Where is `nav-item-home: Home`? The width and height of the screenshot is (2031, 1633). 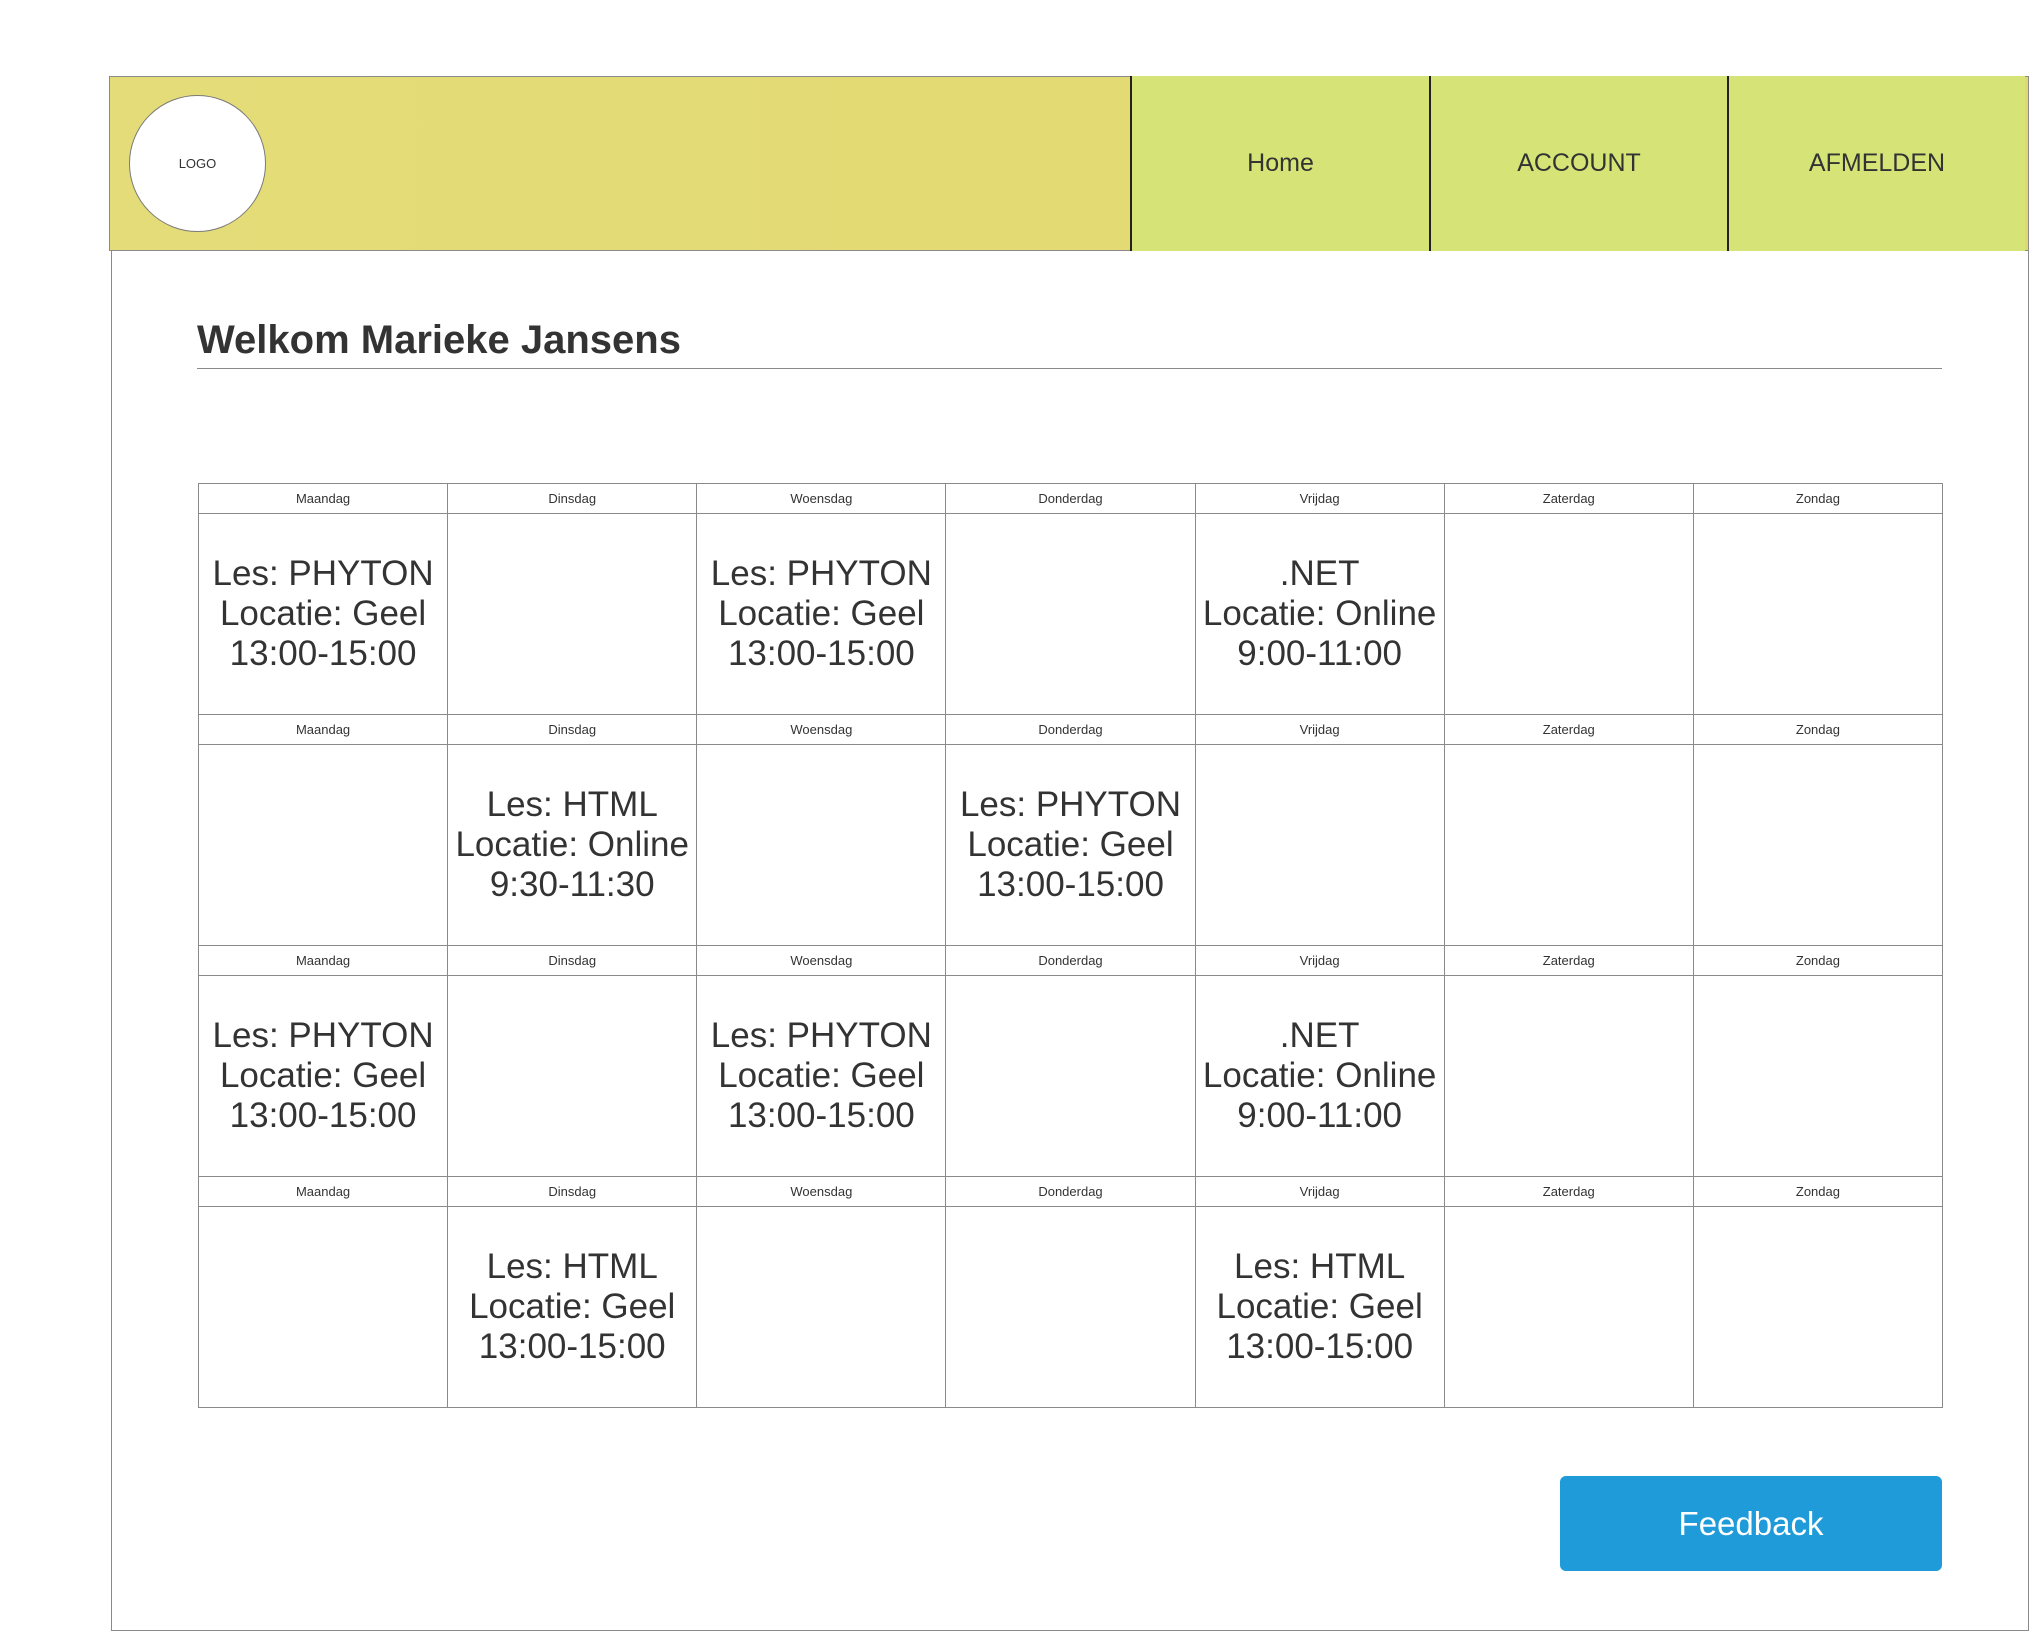 nav-item-home: Home is located at coordinates (1279, 163).